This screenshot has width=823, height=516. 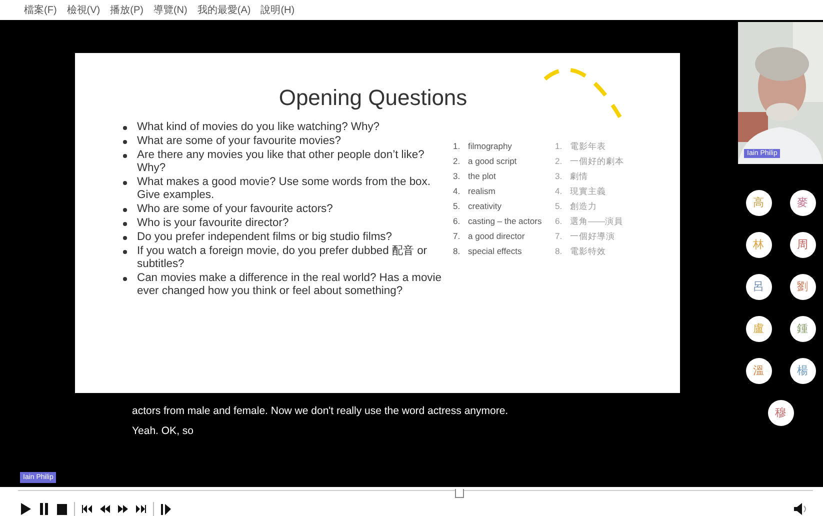 I want to click on menu-item: 檢視(V), so click(x=83, y=9).